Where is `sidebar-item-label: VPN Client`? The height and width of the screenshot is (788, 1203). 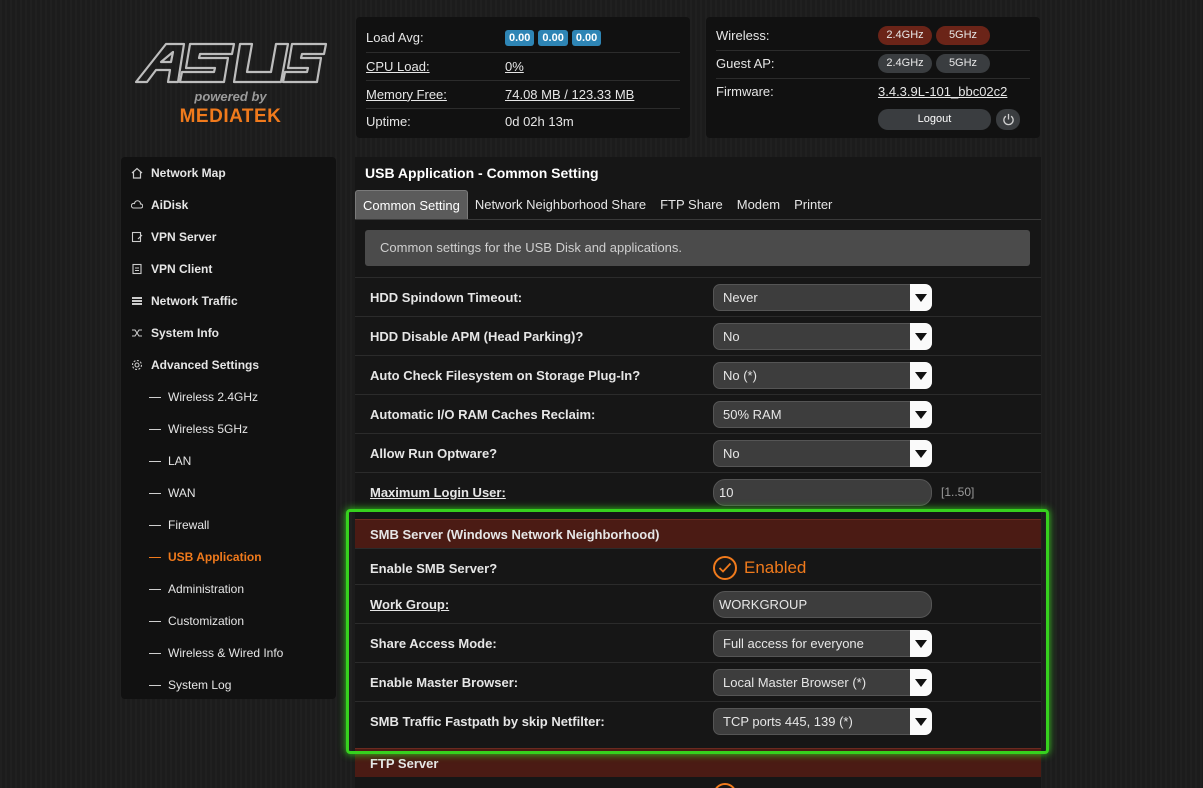
sidebar-item-label: VPN Client is located at coordinates (182, 269).